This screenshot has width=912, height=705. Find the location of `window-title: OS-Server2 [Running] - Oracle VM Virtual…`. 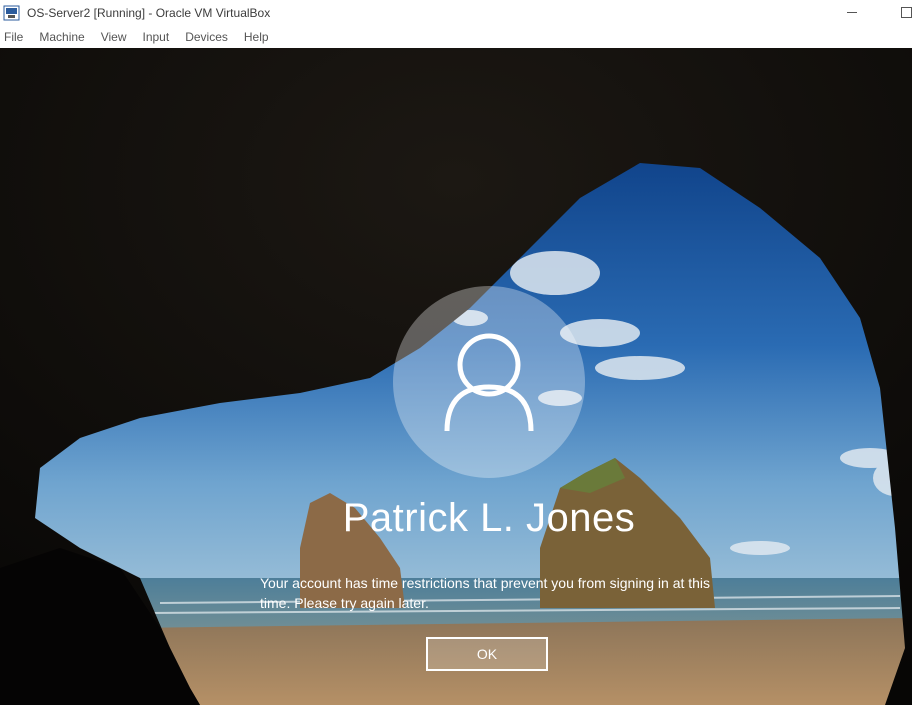

window-title: OS-Server2 [Running] - Oracle VM Virtual… is located at coordinates (149, 12).